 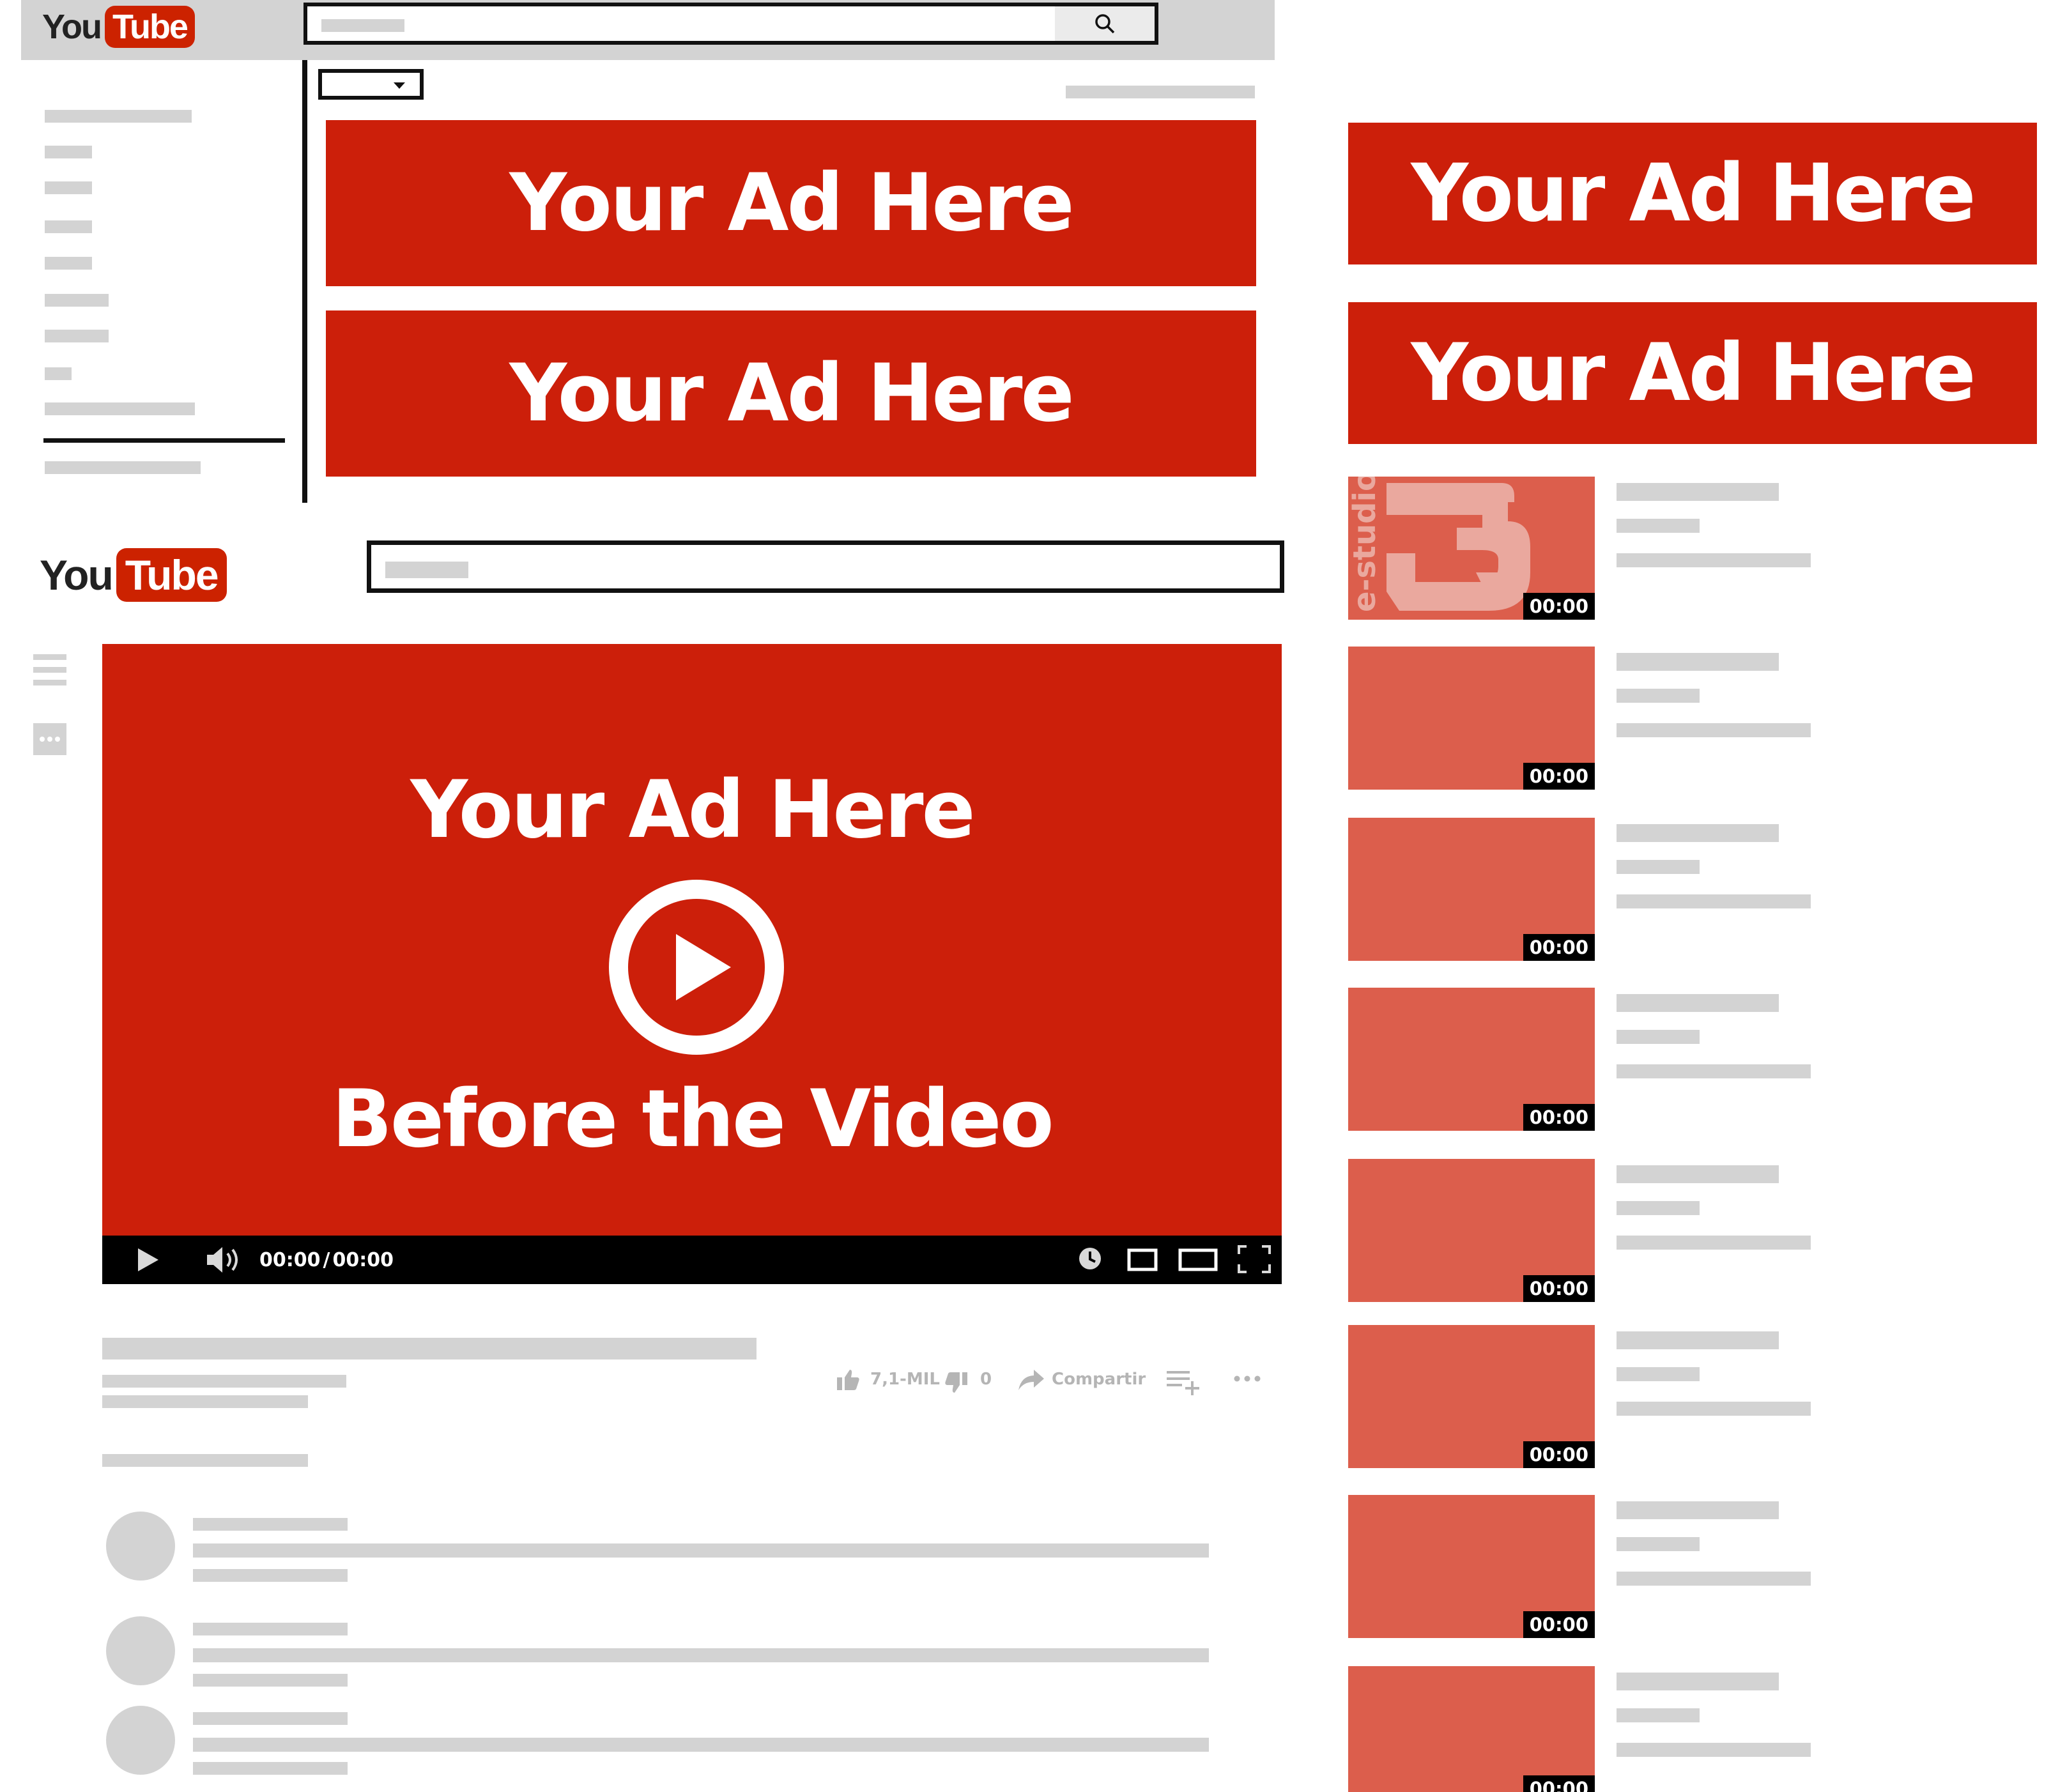 What do you see at coordinates (363, 1259) in the screenshot?
I see `time-total: 00:00` at bounding box center [363, 1259].